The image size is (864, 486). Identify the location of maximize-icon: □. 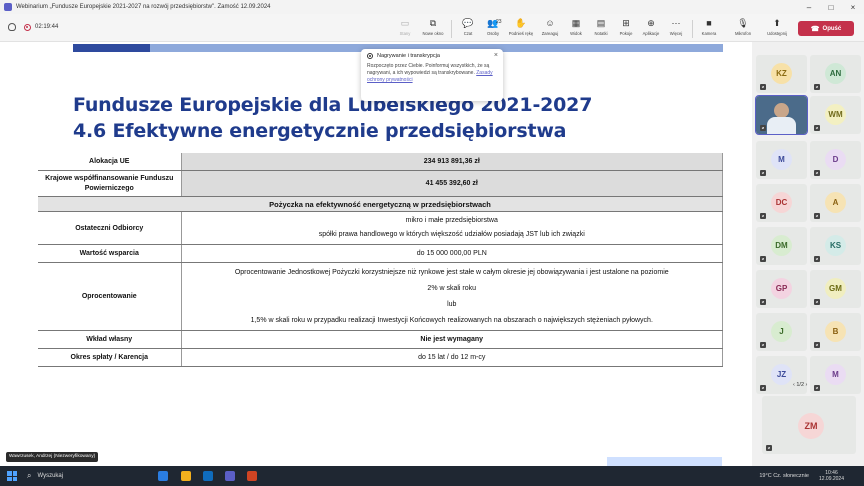
(831, 7).